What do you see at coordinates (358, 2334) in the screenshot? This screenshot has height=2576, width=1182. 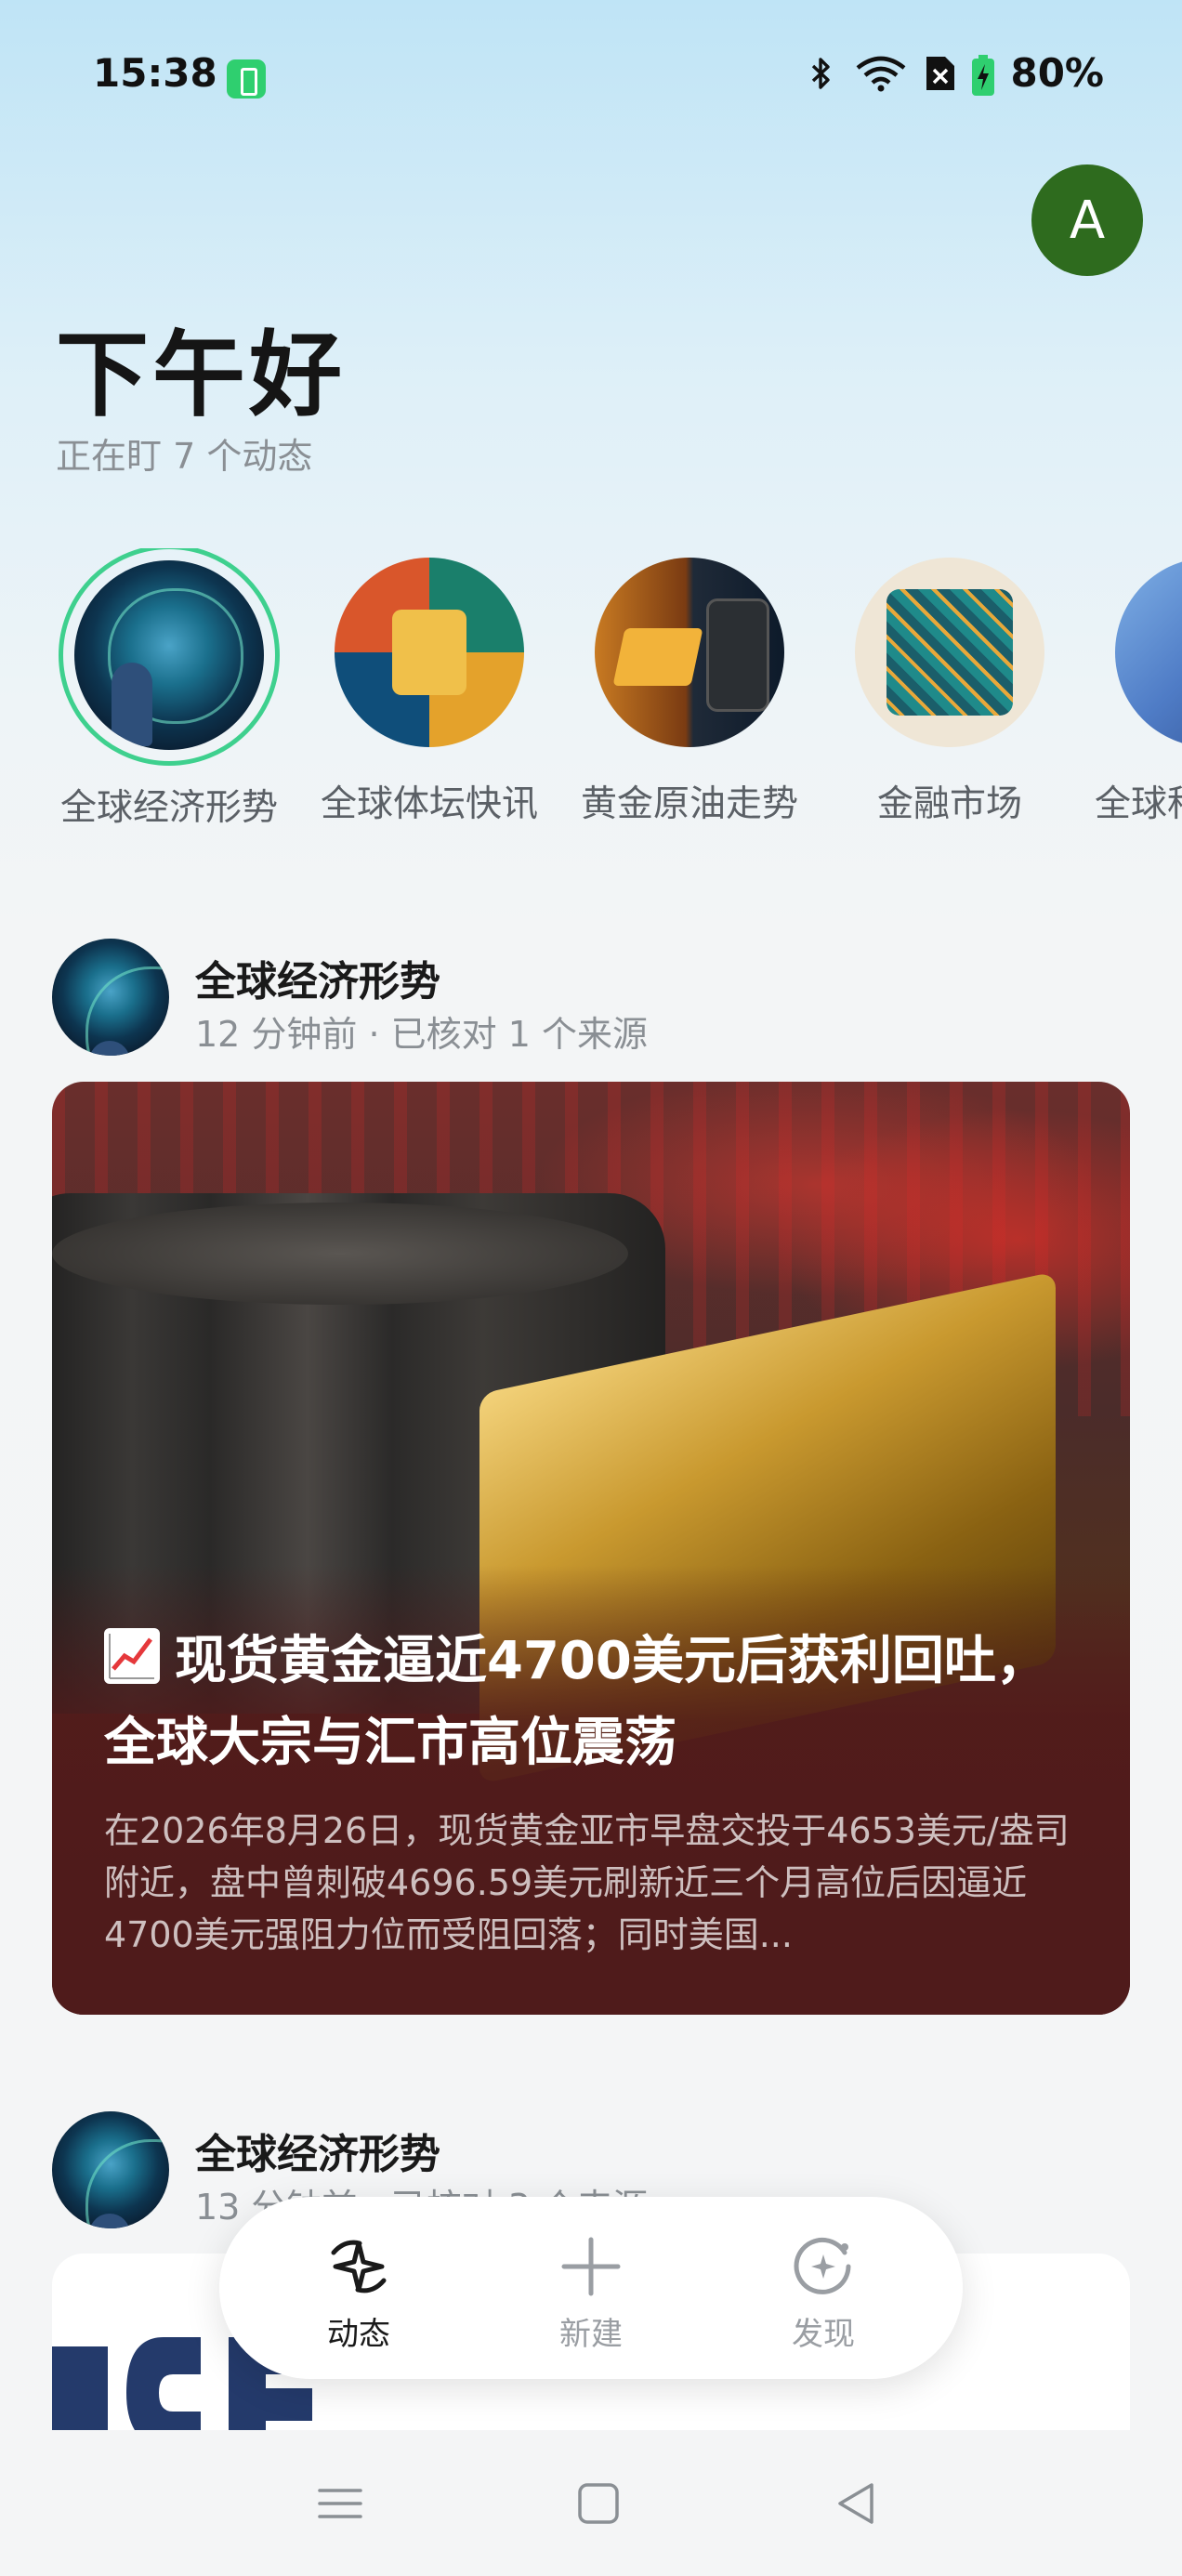 I see `tab-label: 动态` at bounding box center [358, 2334].